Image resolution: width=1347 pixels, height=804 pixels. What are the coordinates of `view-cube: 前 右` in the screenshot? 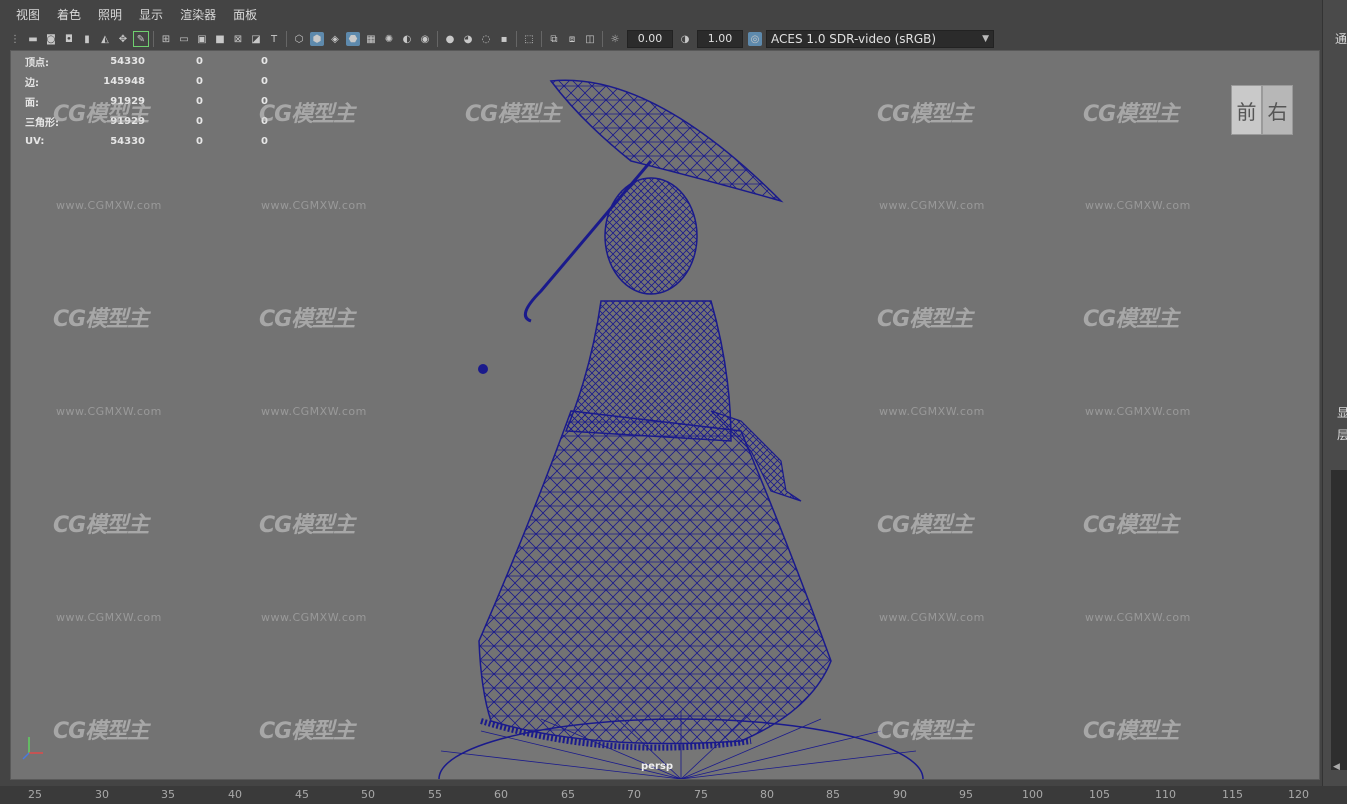 It's located at (1262, 110).